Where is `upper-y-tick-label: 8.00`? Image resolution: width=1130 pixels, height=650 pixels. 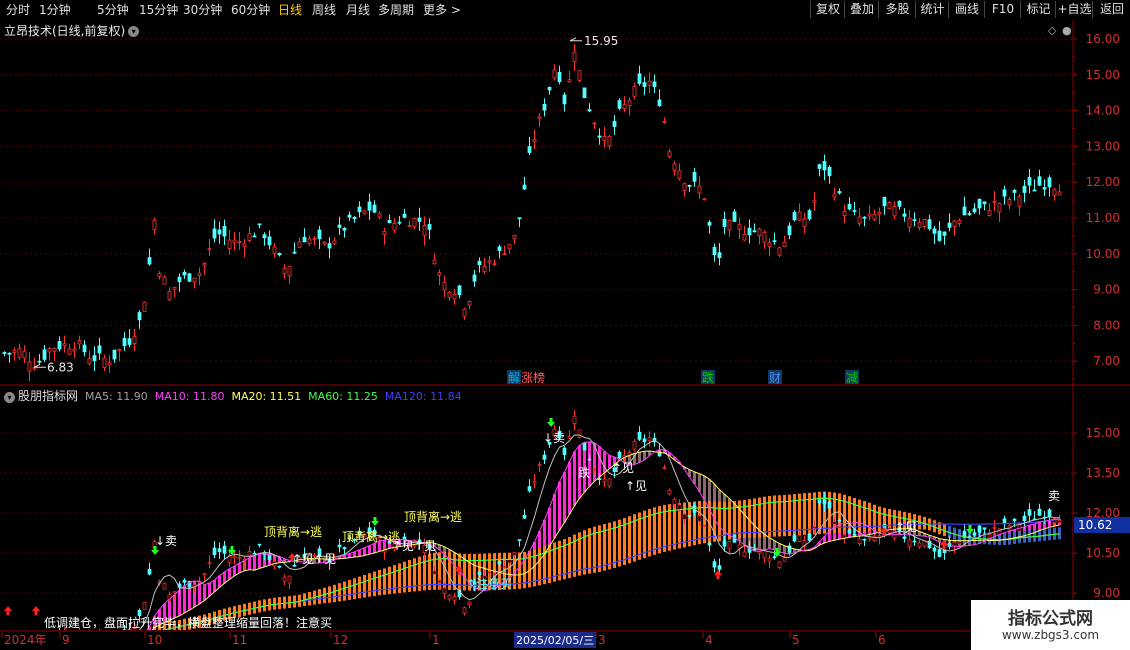
upper-y-tick-label: 8.00 is located at coordinates (1106, 325).